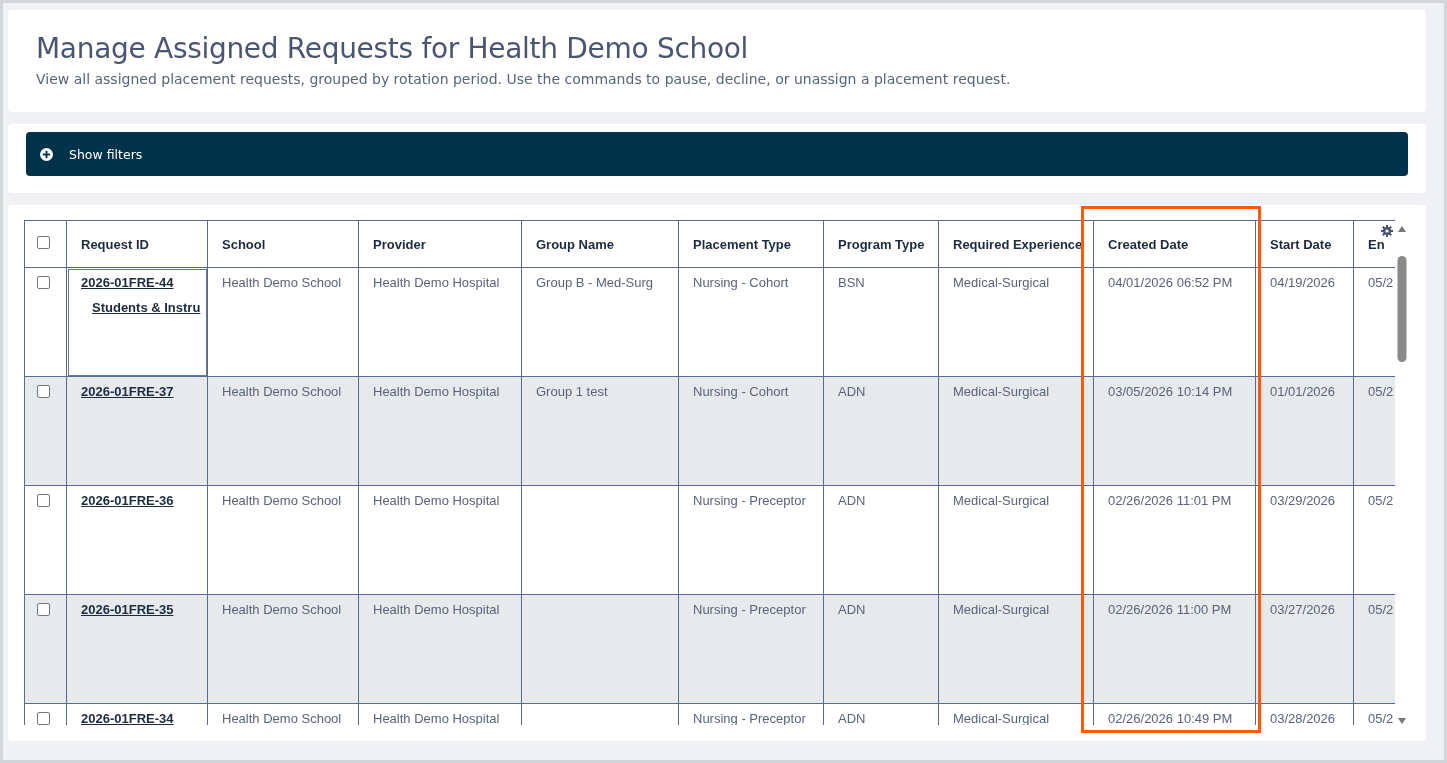  What do you see at coordinates (1303, 282) in the screenshot?
I see `table-cell: 04/19/2026` at bounding box center [1303, 282].